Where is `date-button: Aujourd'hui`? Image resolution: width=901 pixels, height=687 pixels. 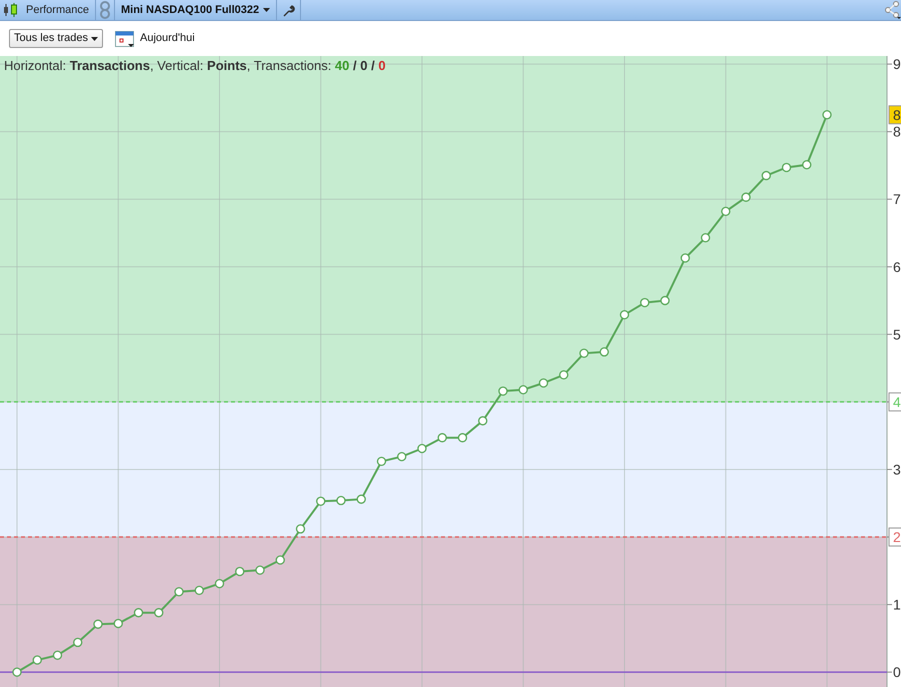
date-button: Aujourd'hui is located at coordinates (154, 38).